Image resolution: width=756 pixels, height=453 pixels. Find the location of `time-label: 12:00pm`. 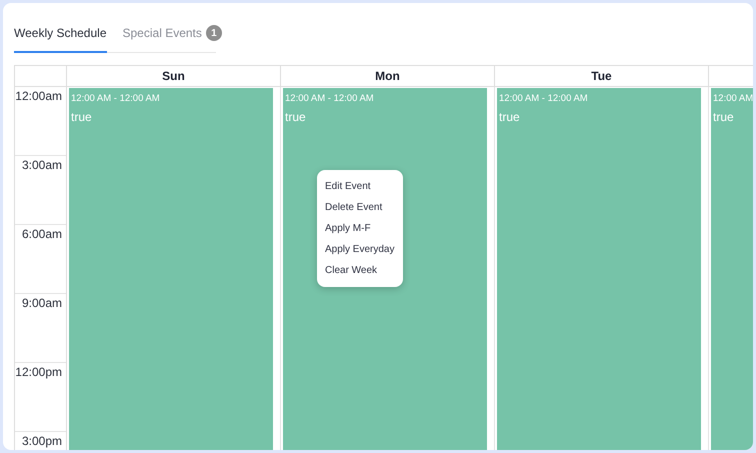

time-label: 12:00pm is located at coordinates (40, 397).